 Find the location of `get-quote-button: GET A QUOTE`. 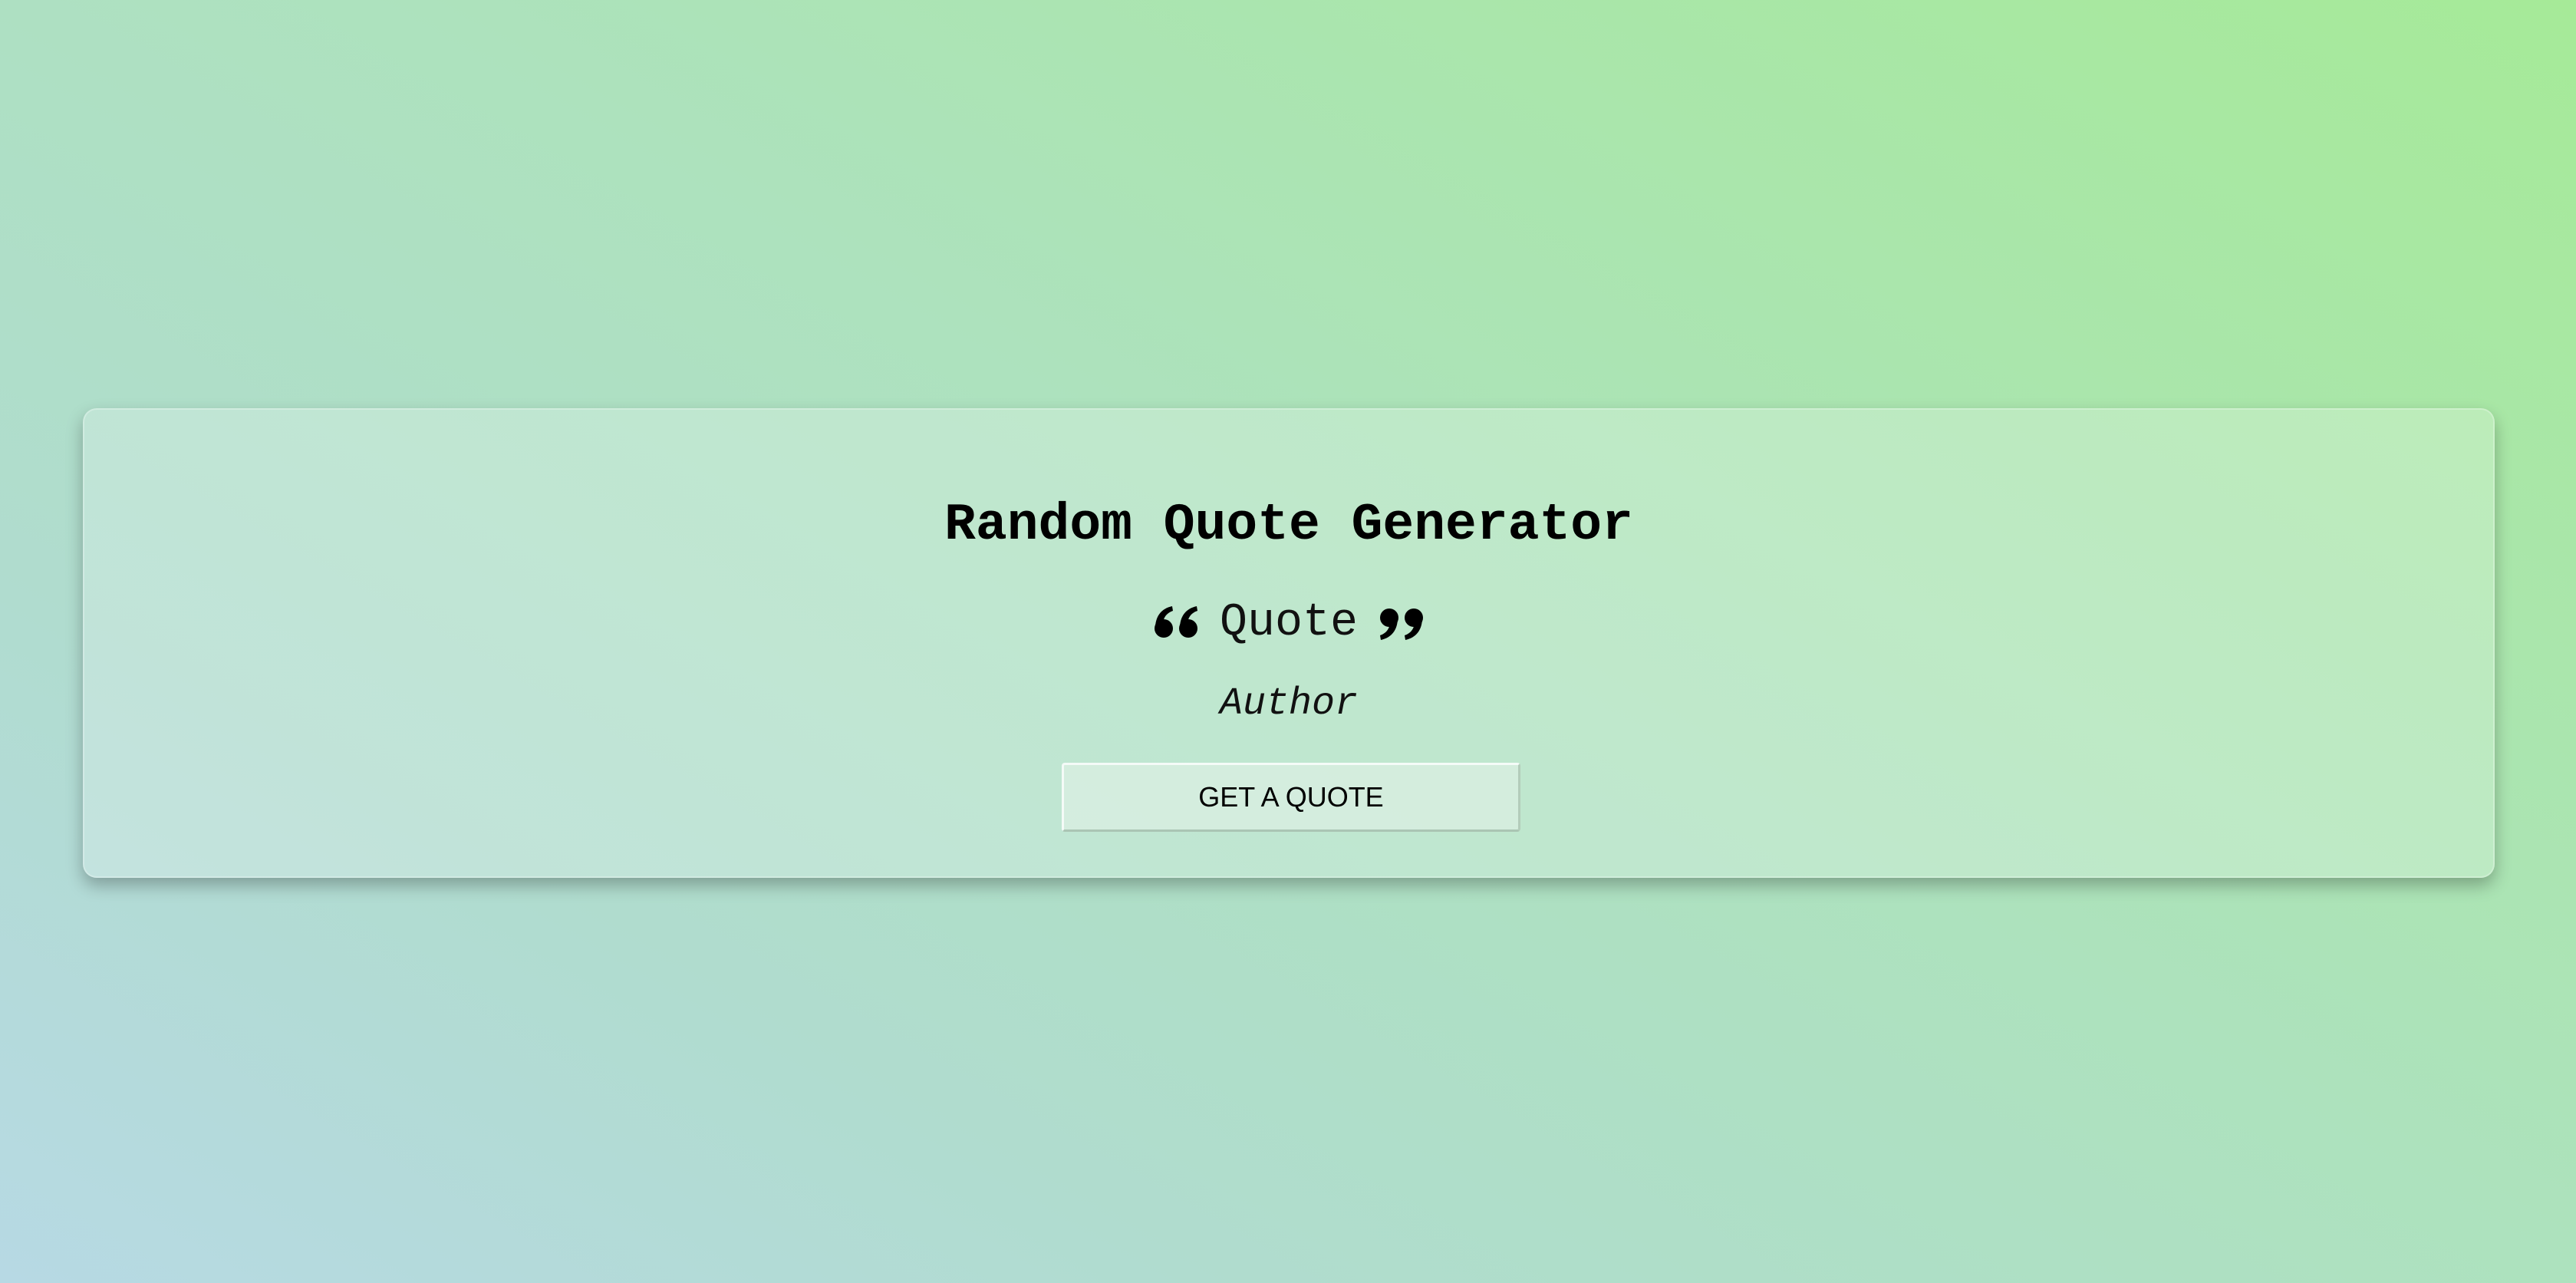

get-quote-button: GET A QUOTE is located at coordinates (1291, 798).